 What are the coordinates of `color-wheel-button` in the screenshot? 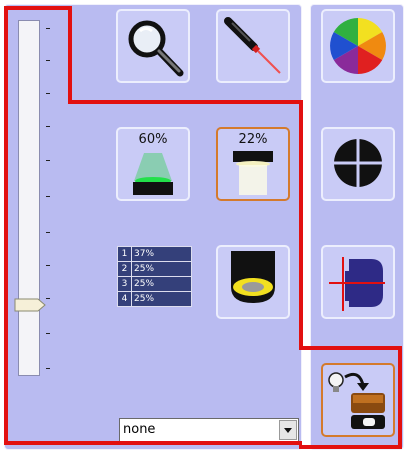 It's located at (358, 46).